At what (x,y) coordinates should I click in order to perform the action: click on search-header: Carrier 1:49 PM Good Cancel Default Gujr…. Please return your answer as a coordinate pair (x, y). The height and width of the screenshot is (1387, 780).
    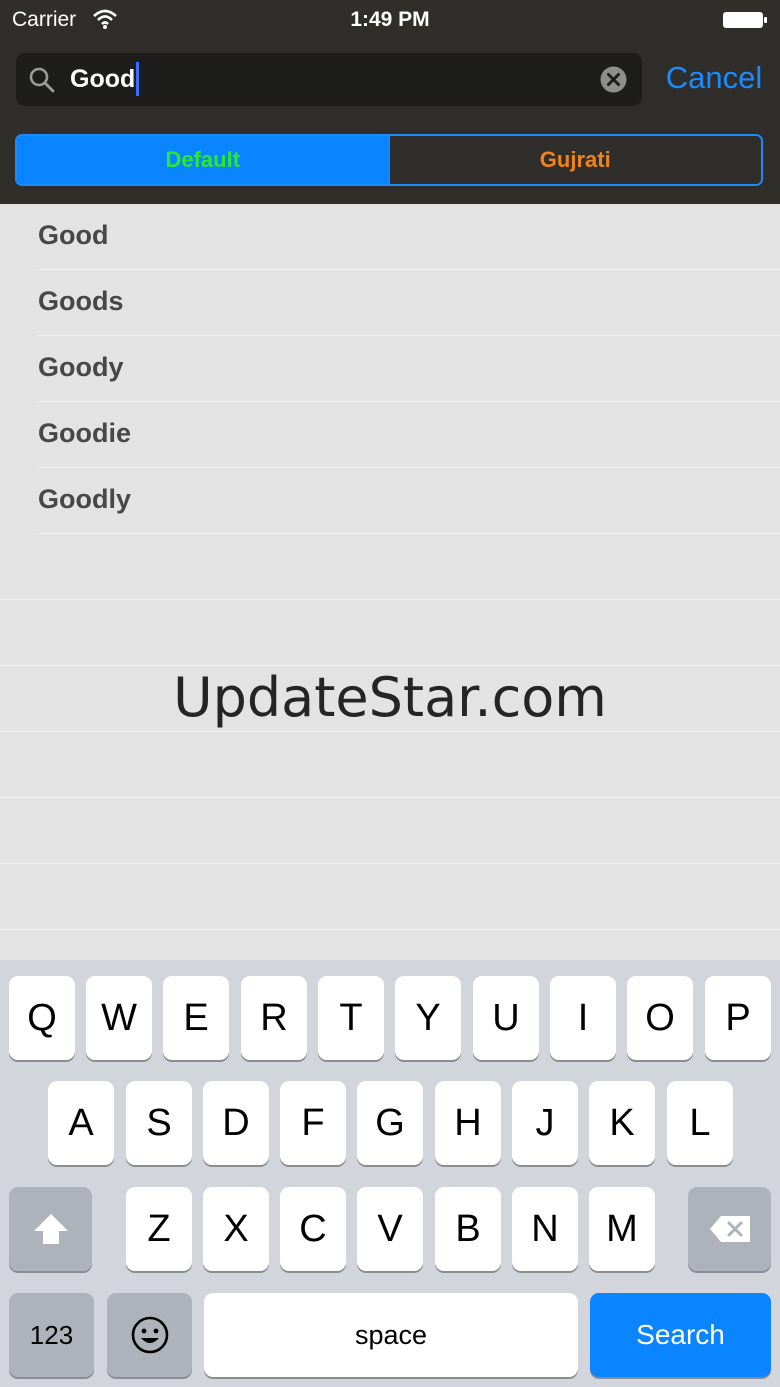
    Looking at the image, I should click on (390, 102).